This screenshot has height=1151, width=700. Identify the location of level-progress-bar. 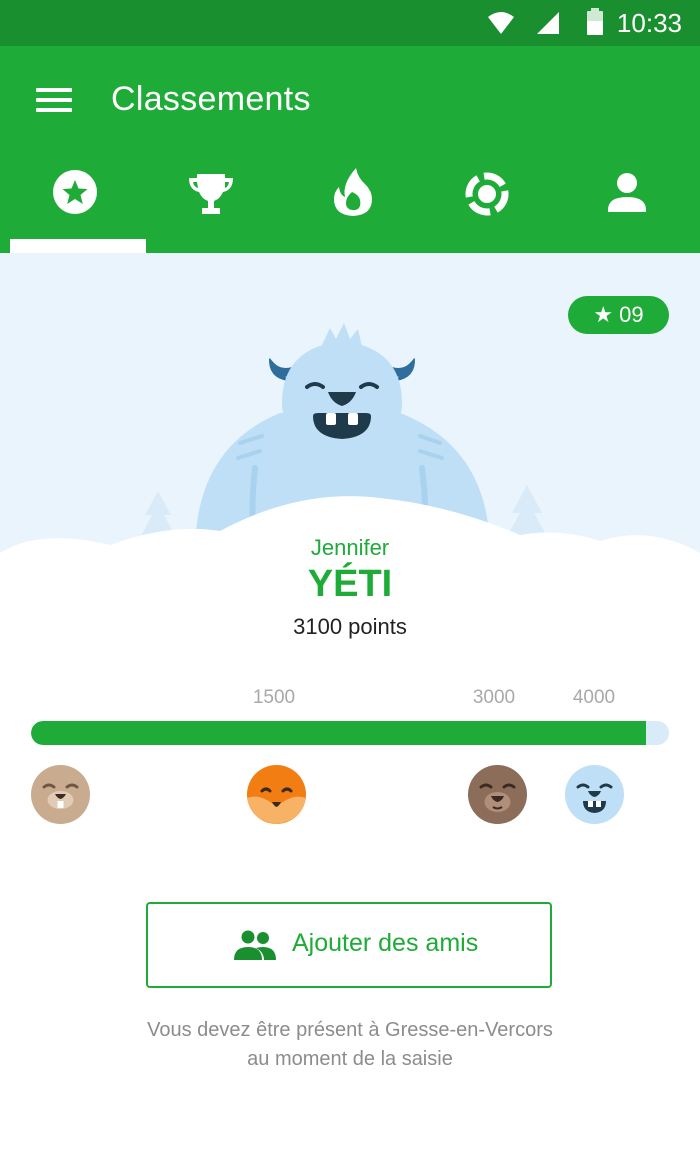
(350, 733).